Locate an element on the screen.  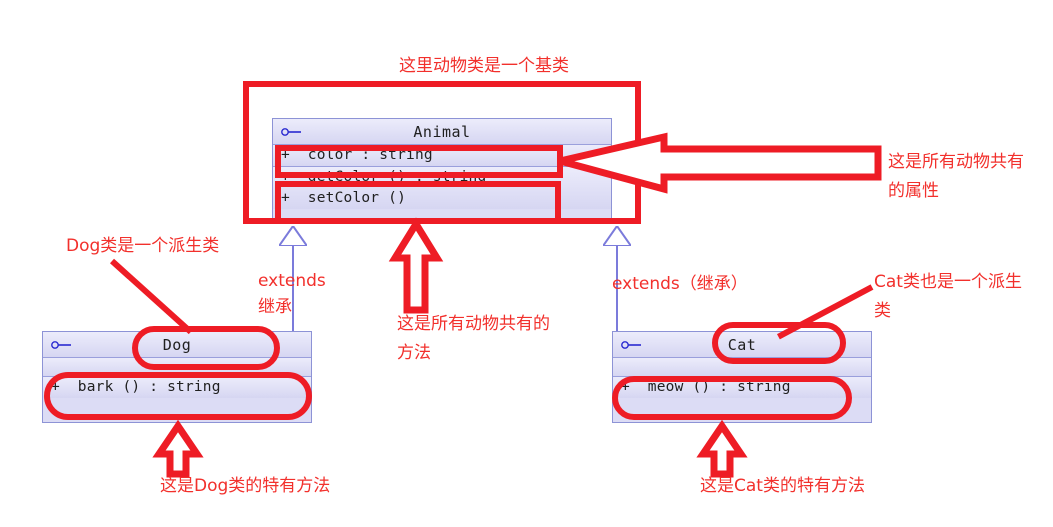
annotation-dog-specific-method: 这是Dog类的特有方法 is located at coordinates (245, 486).